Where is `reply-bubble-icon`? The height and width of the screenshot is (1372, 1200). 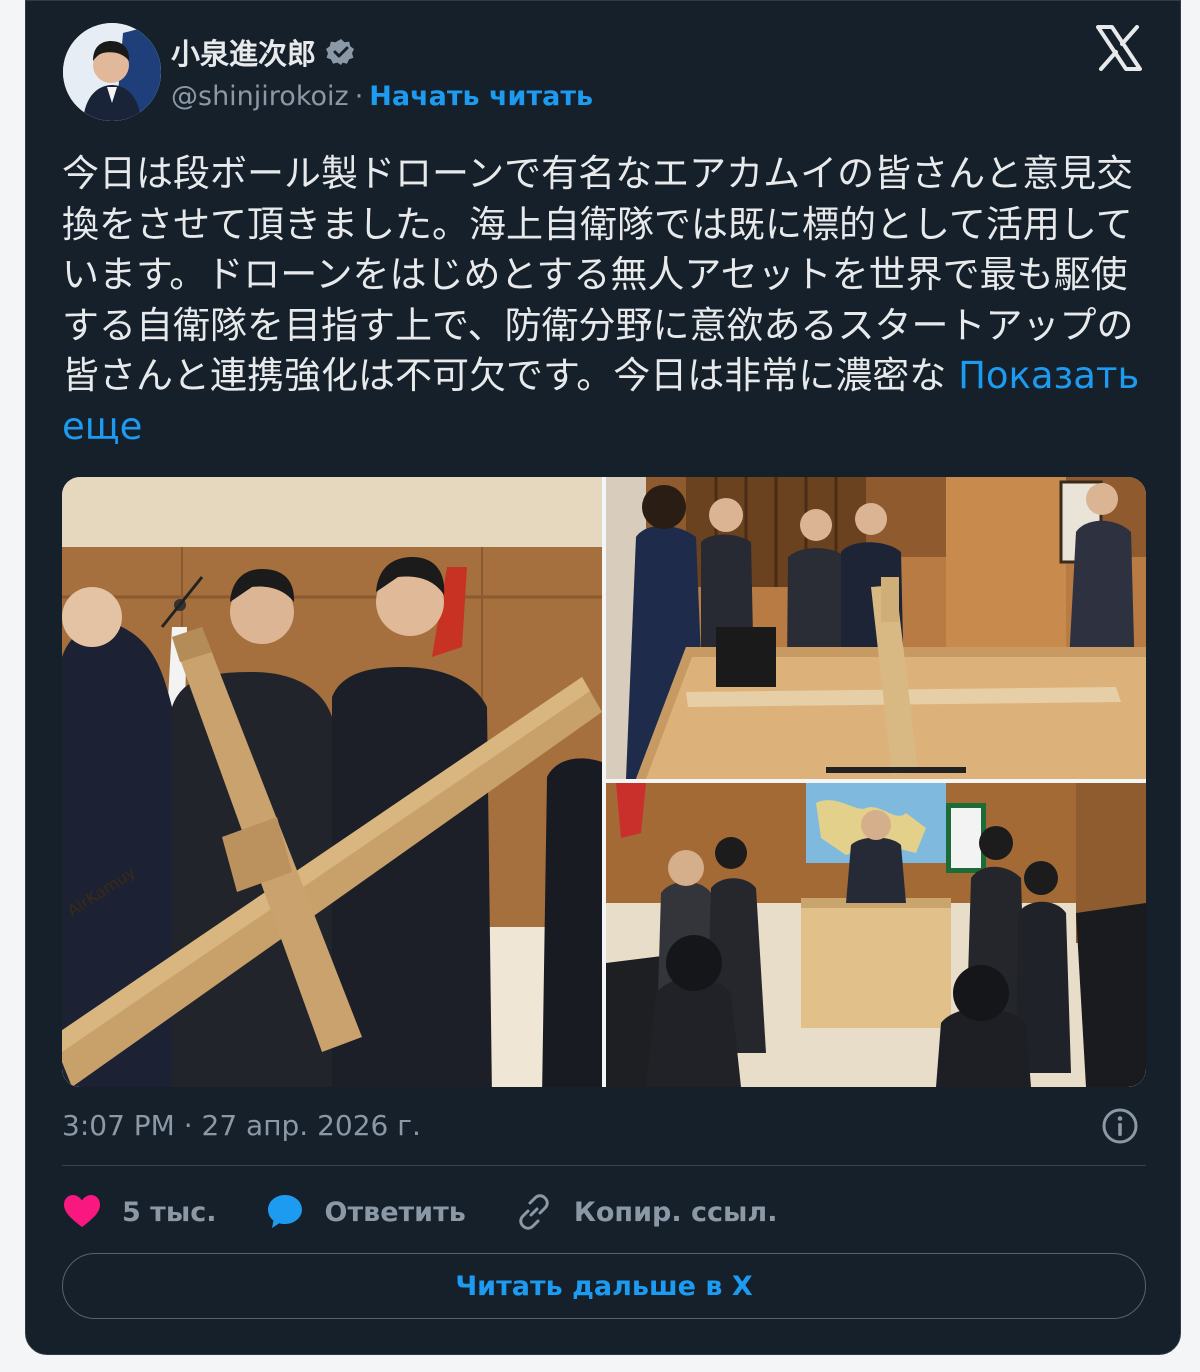
reply-bubble-icon is located at coordinates (284, 1211).